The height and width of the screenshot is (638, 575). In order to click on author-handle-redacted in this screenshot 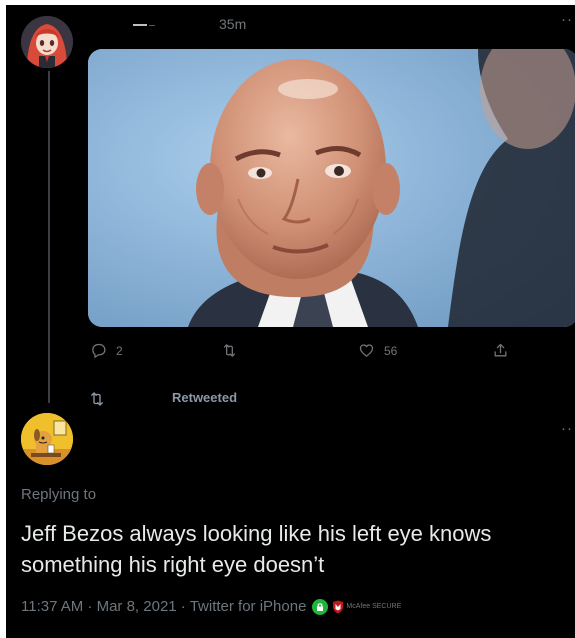, I will do `click(152, 25)`.